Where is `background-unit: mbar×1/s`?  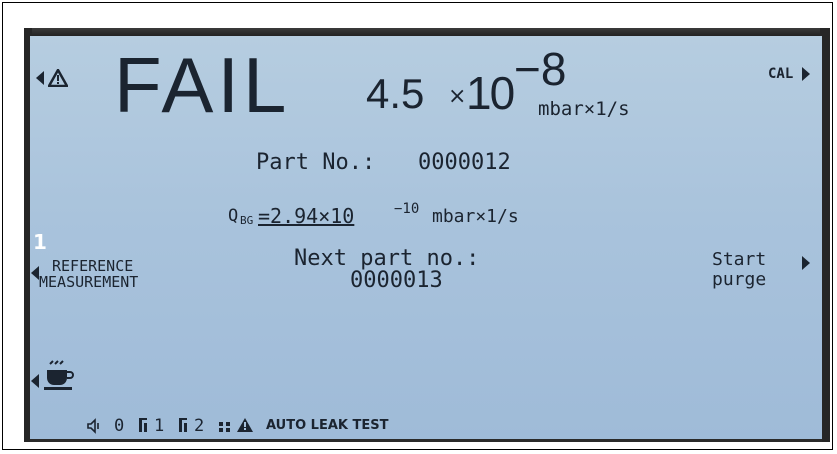
background-unit: mbar×1/s is located at coordinates (475, 216).